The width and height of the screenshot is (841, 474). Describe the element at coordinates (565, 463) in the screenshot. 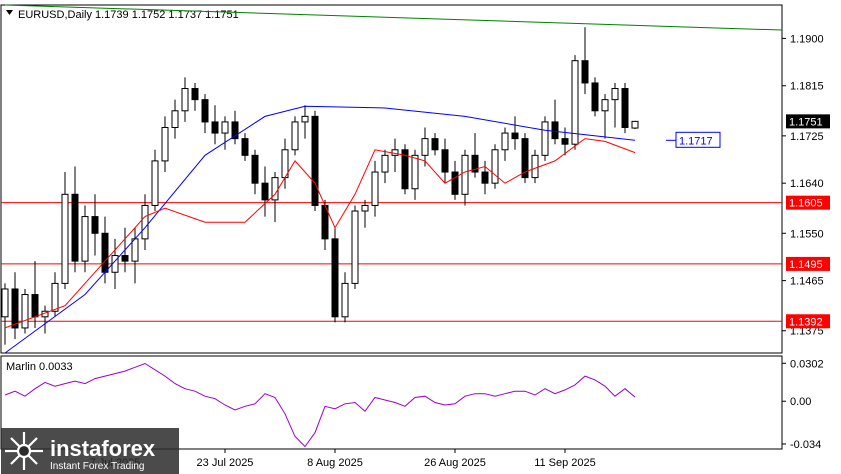

I see `x-tick-label: 11 Sep 2025` at that location.